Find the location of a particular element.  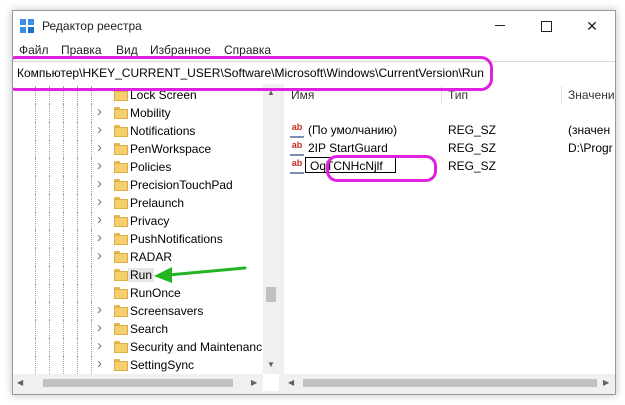

tree-item-label: Prelaunch is located at coordinates (157, 203).